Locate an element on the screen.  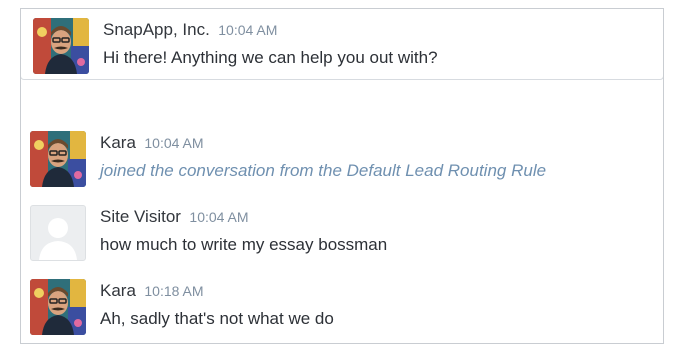
message-header: Kara 10:18 AM is located at coordinates (152, 291).